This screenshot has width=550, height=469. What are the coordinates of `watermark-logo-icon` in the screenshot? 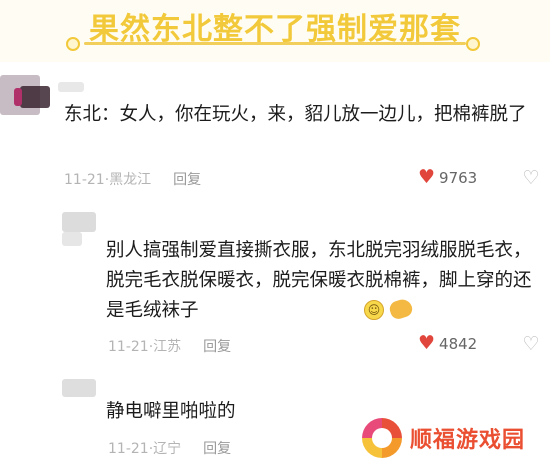 It's located at (382, 438).